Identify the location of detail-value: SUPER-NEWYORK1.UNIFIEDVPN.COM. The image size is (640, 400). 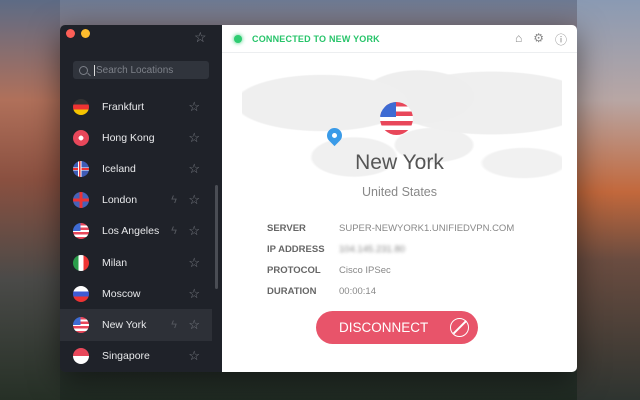
(427, 228).